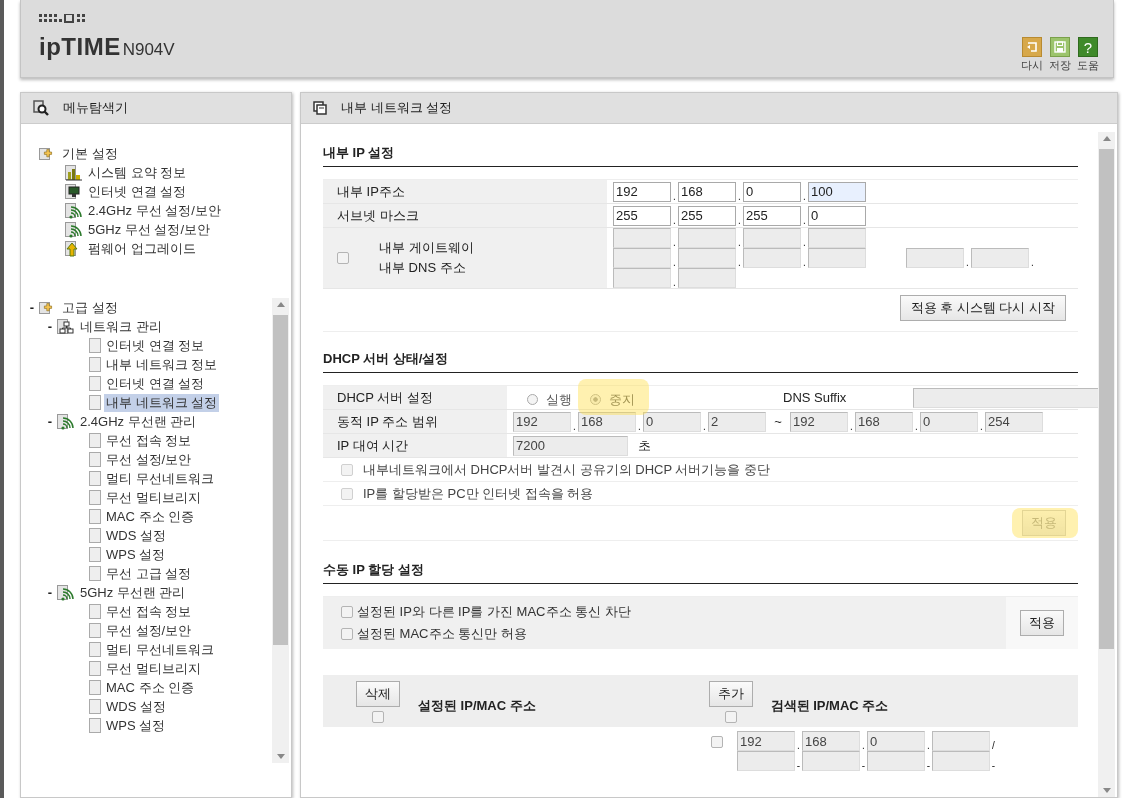  What do you see at coordinates (74, 172) in the screenshot?
I see `chart-icon` at bounding box center [74, 172].